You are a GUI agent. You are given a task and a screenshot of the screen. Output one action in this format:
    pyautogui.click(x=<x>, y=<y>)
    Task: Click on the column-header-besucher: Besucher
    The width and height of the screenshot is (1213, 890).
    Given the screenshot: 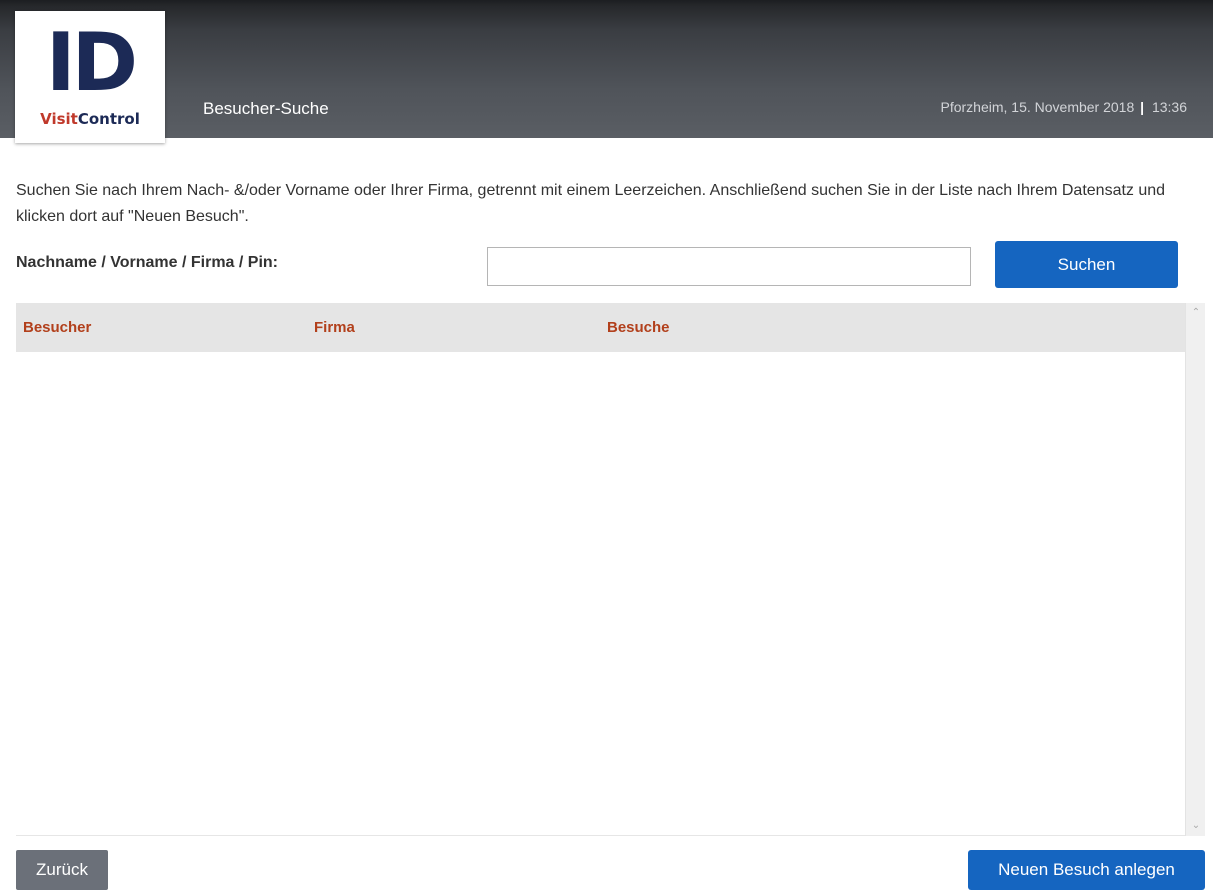 What is the action you would take?
    pyautogui.click(x=57, y=327)
    